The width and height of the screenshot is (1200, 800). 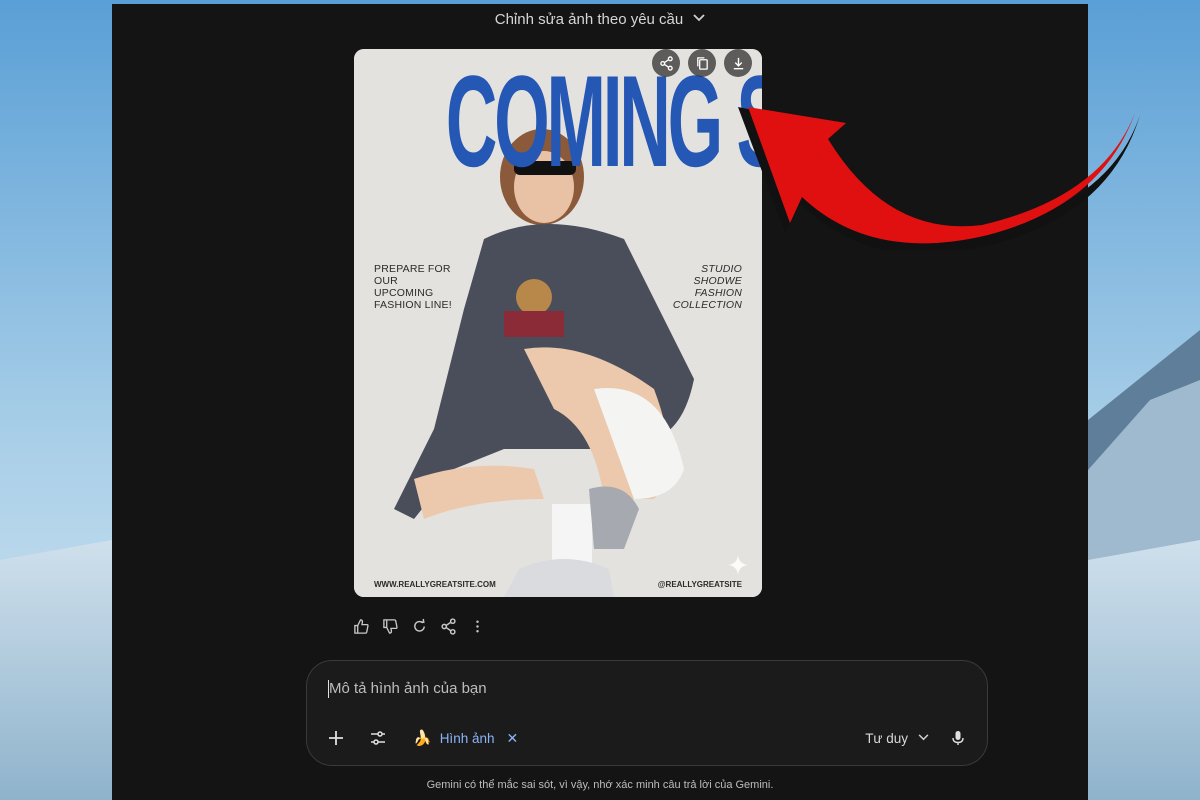 I want to click on download-icon, so click(x=738, y=63).